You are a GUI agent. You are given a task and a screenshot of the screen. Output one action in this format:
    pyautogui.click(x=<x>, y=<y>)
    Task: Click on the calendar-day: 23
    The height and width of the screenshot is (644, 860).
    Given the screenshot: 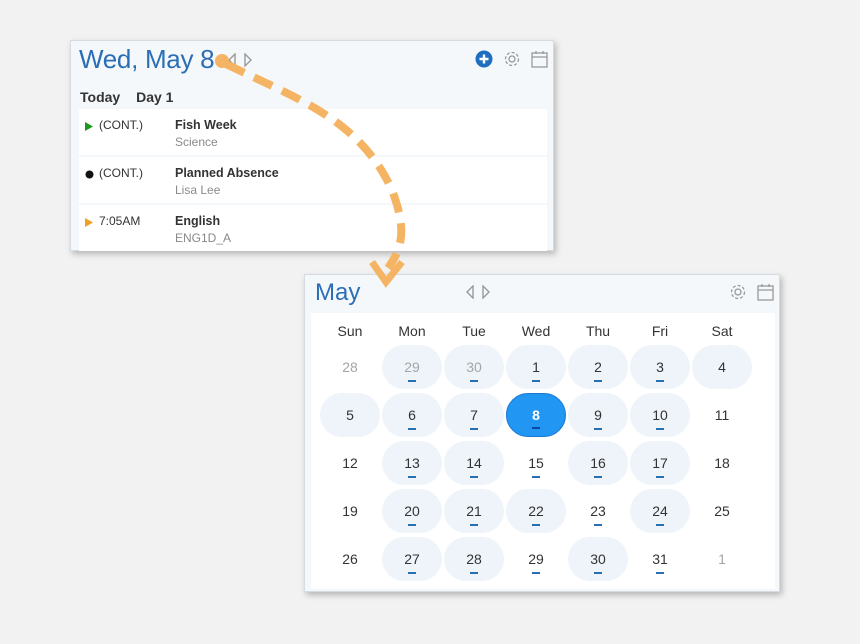 What is the action you would take?
    pyautogui.click(x=598, y=511)
    